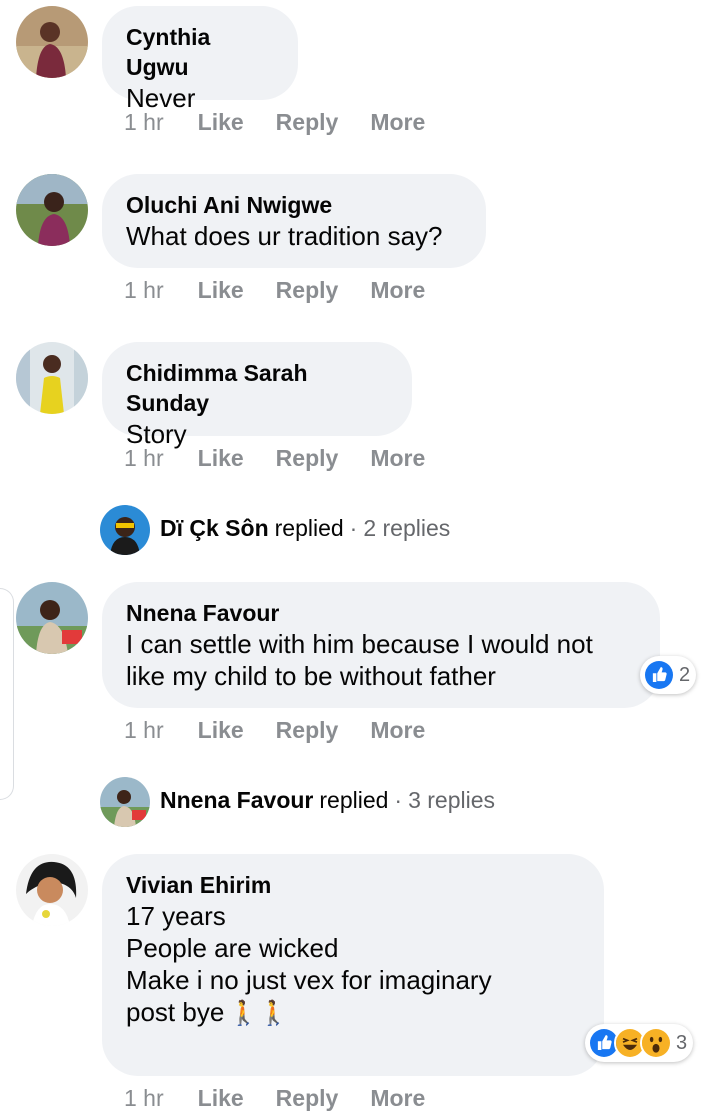  Describe the element at coordinates (257, 388) in the screenshot. I see `comment-author: Chidimma Sarah Sunday` at that location.